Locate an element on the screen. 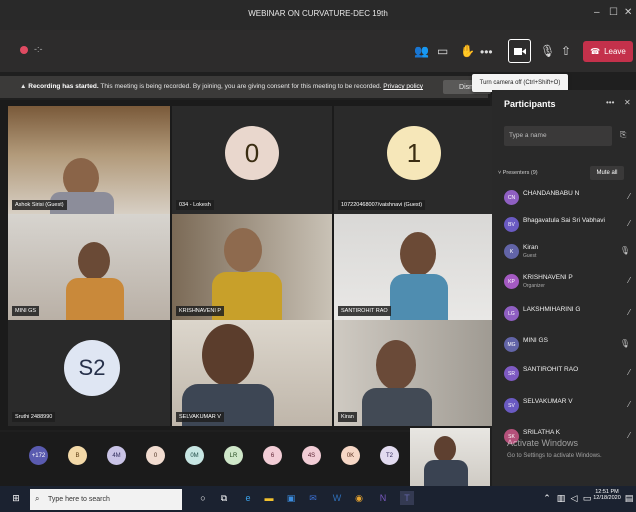 The width and height of the screenshot is (636, 512). microphone-muted-icon: 🎙 is located at coordinates (547, 51).